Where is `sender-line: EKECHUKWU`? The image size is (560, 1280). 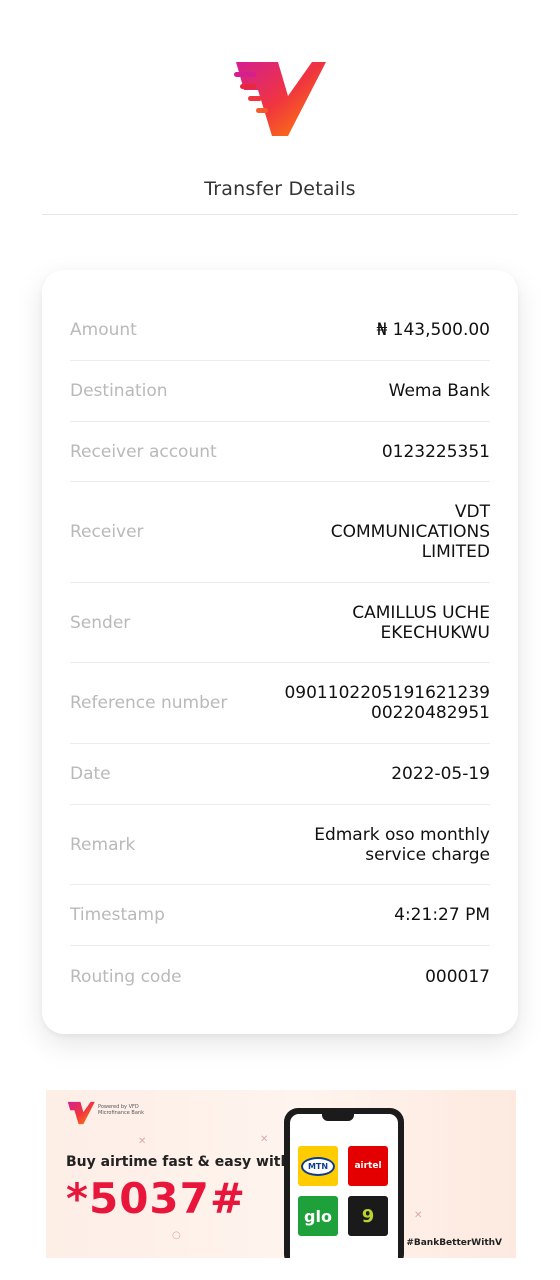 sender-line: EKECHUKWU is located at coordinates (435, 632).